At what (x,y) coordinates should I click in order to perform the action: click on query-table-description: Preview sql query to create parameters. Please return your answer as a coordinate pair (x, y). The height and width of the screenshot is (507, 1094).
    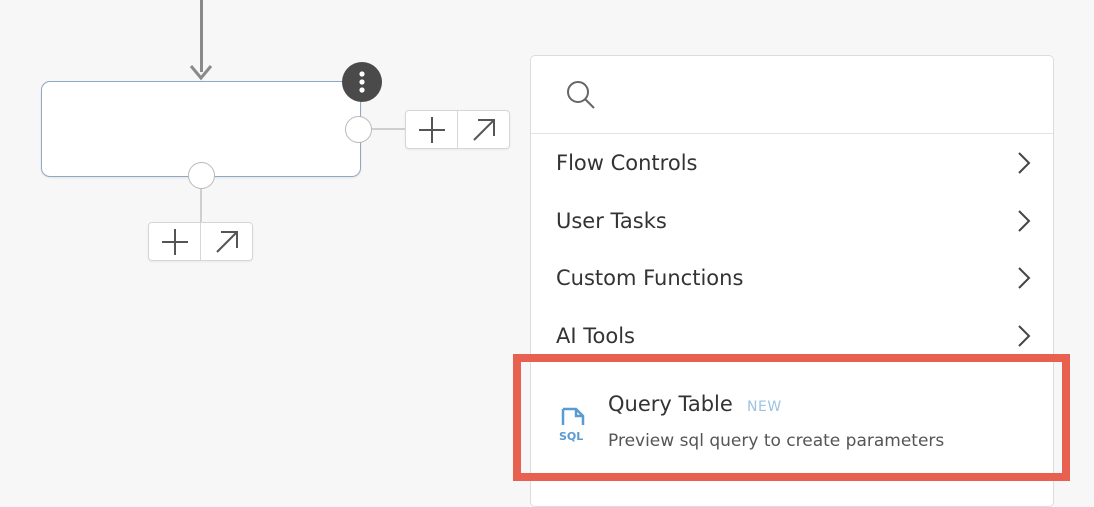
    Looking at the image, I should click on (776, 441).